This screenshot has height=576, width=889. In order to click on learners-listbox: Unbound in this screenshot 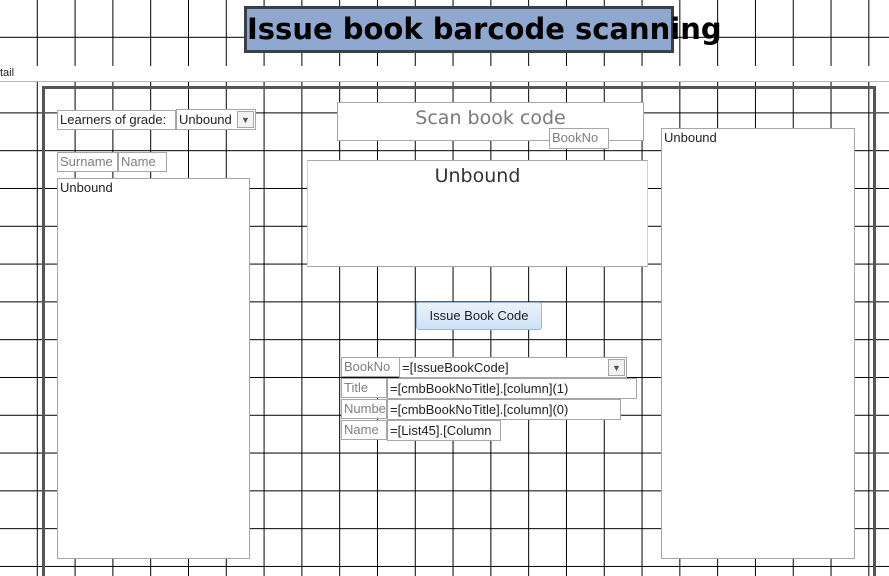, I will do `click(153, 368)`.